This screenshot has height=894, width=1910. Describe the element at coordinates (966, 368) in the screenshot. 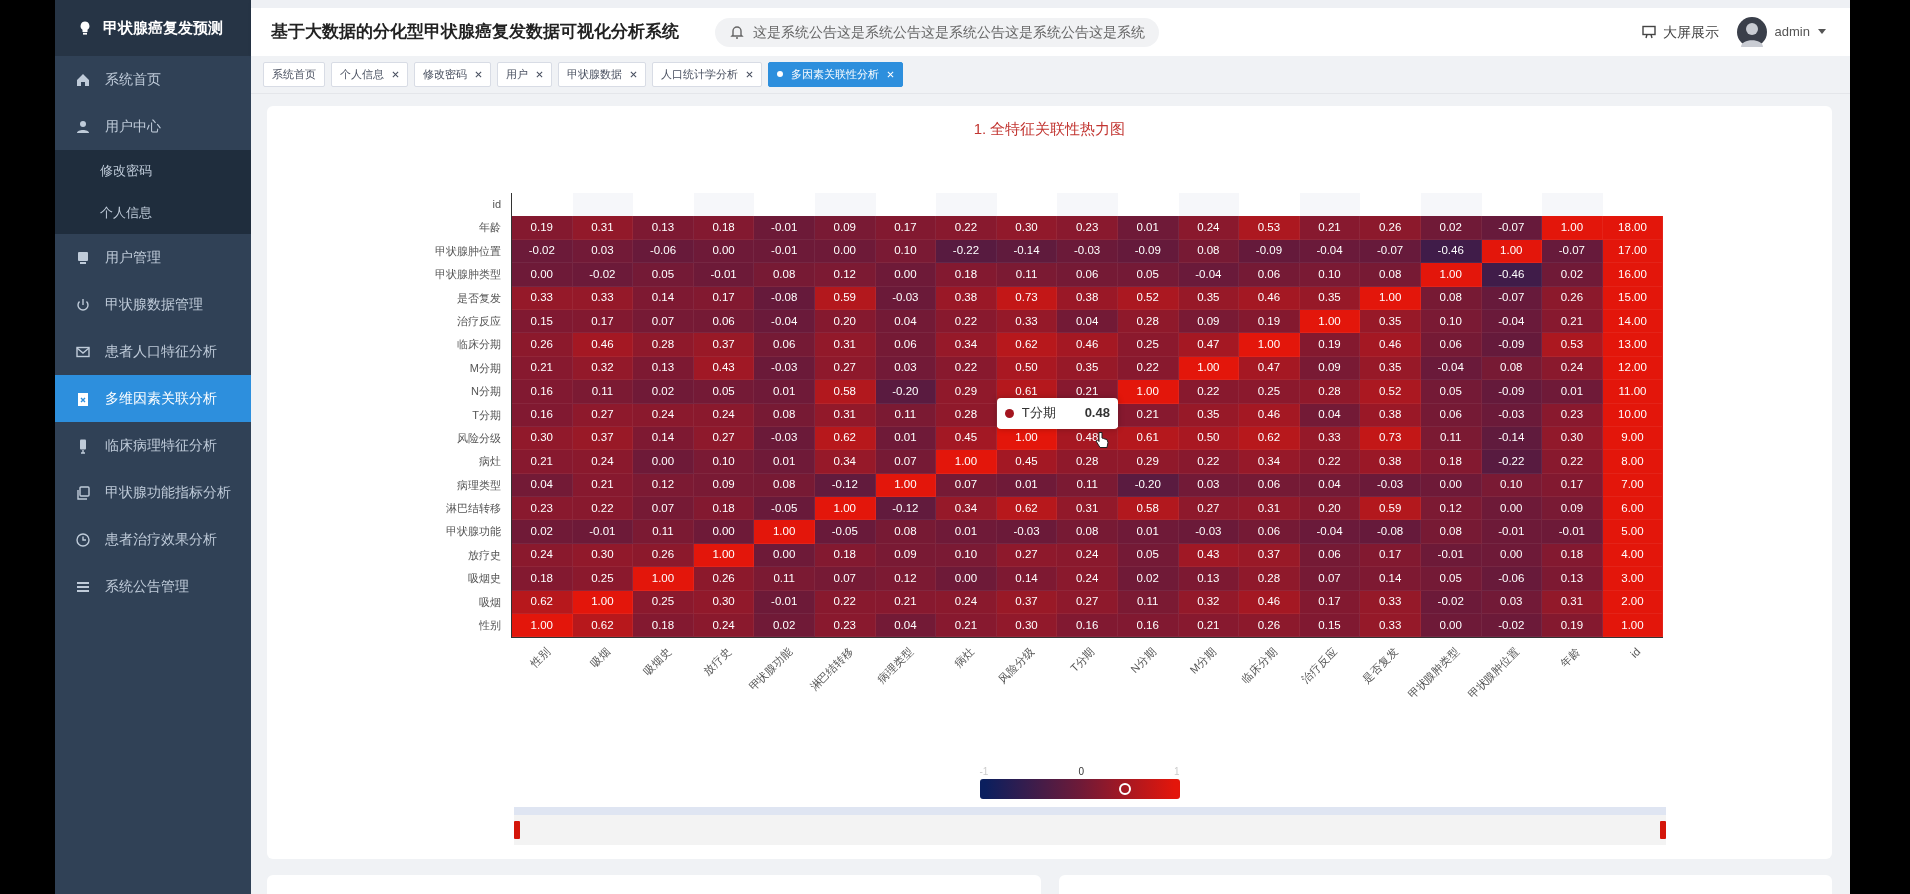

I see `heatmap-cell: 0.22` at that location.